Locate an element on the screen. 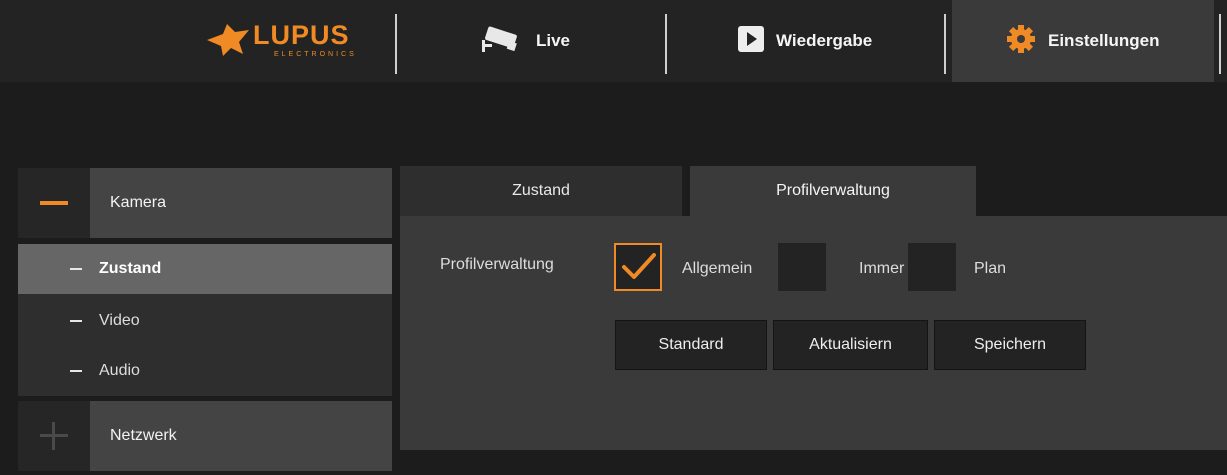 The width and height of the screenshot is (1227, 475). nav-live: Live is located at coordinates (540, 41).